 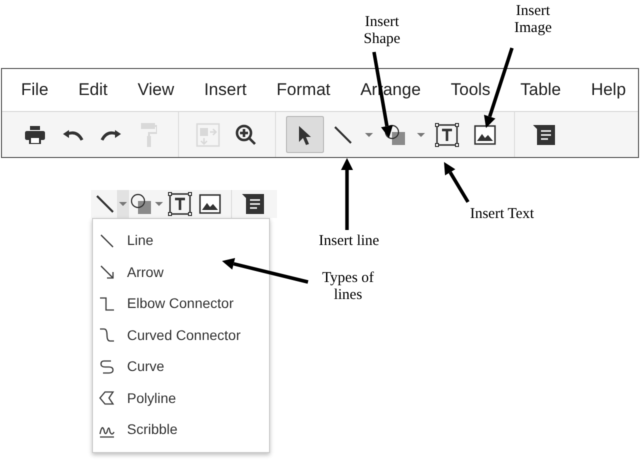 What do you see at coordinates (470, 90) in the screenshot?
I see `menu-item: Tools` at bounding box center [470, 90].